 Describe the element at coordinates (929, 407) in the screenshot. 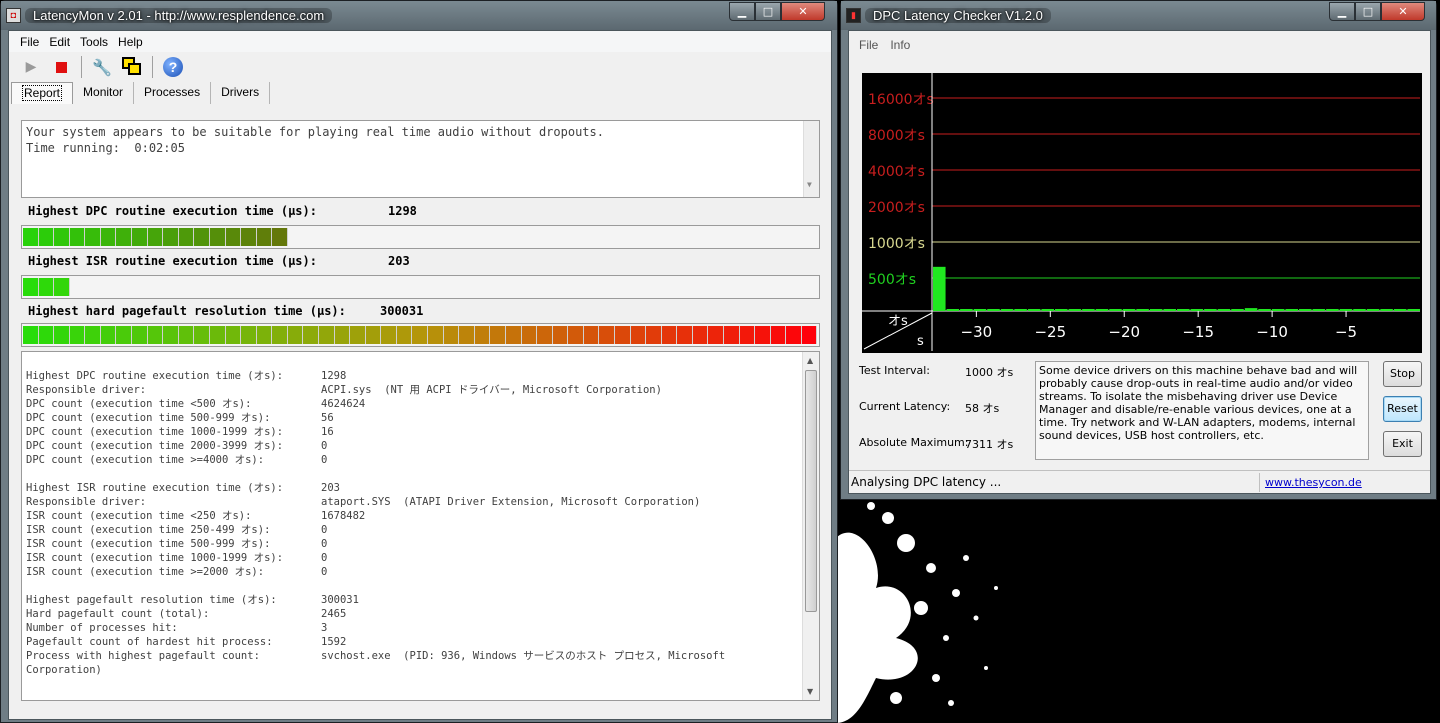

I see `current-latency-row: Current Latency: 58 オs` at that location.